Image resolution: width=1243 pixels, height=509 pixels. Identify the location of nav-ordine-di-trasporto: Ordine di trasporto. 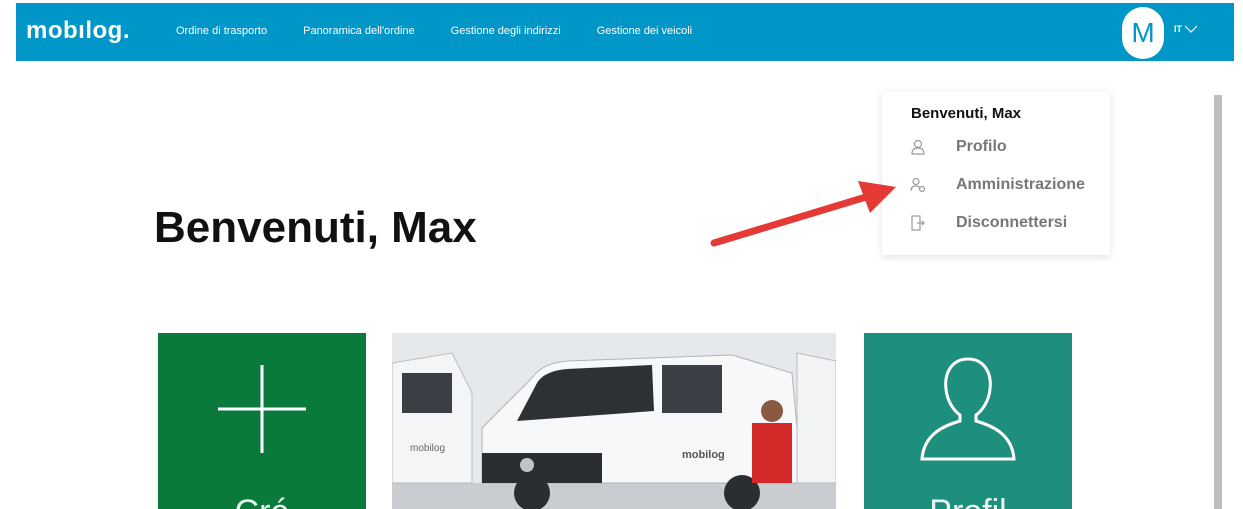
(221, 31).